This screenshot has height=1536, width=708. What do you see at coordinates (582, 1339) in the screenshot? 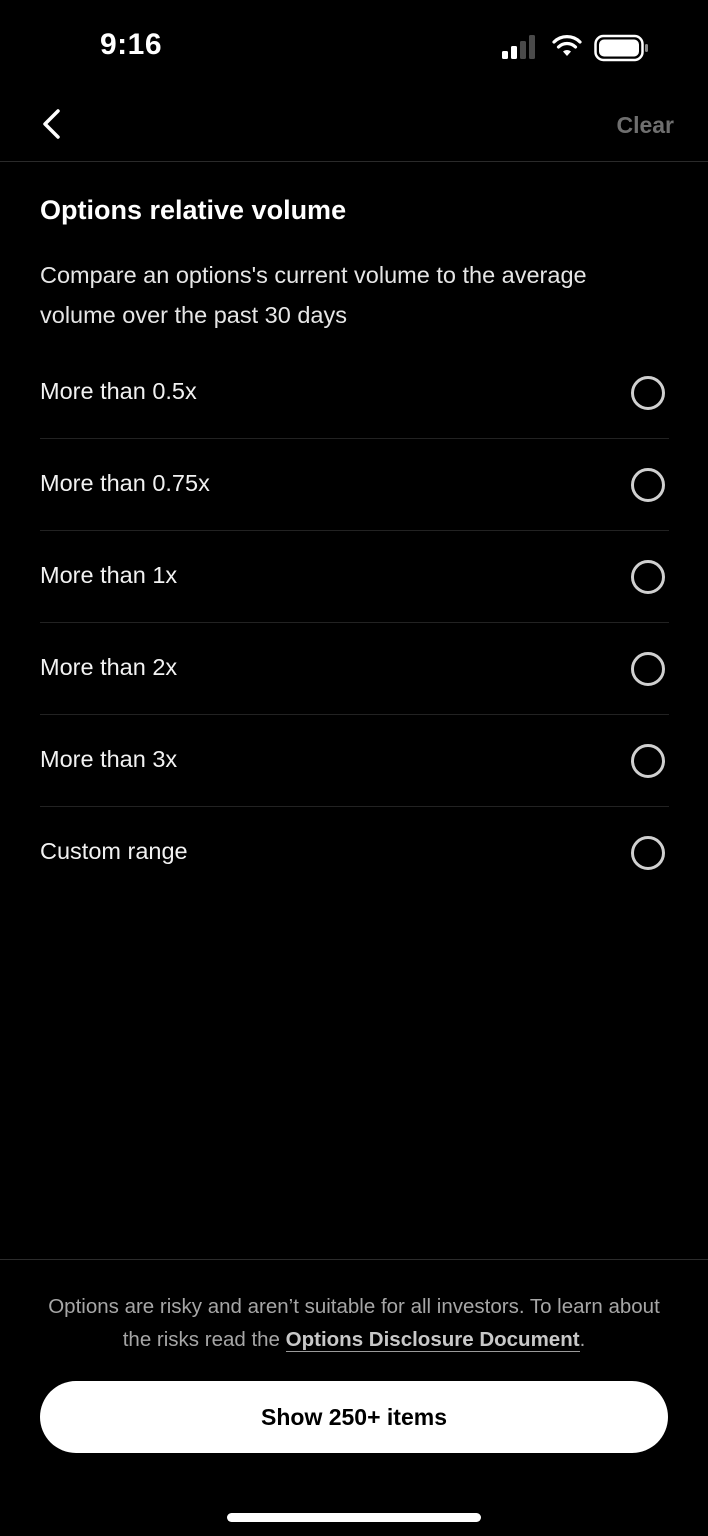
I see `disclaimer-period: .` at bounding box center [582, 1339].